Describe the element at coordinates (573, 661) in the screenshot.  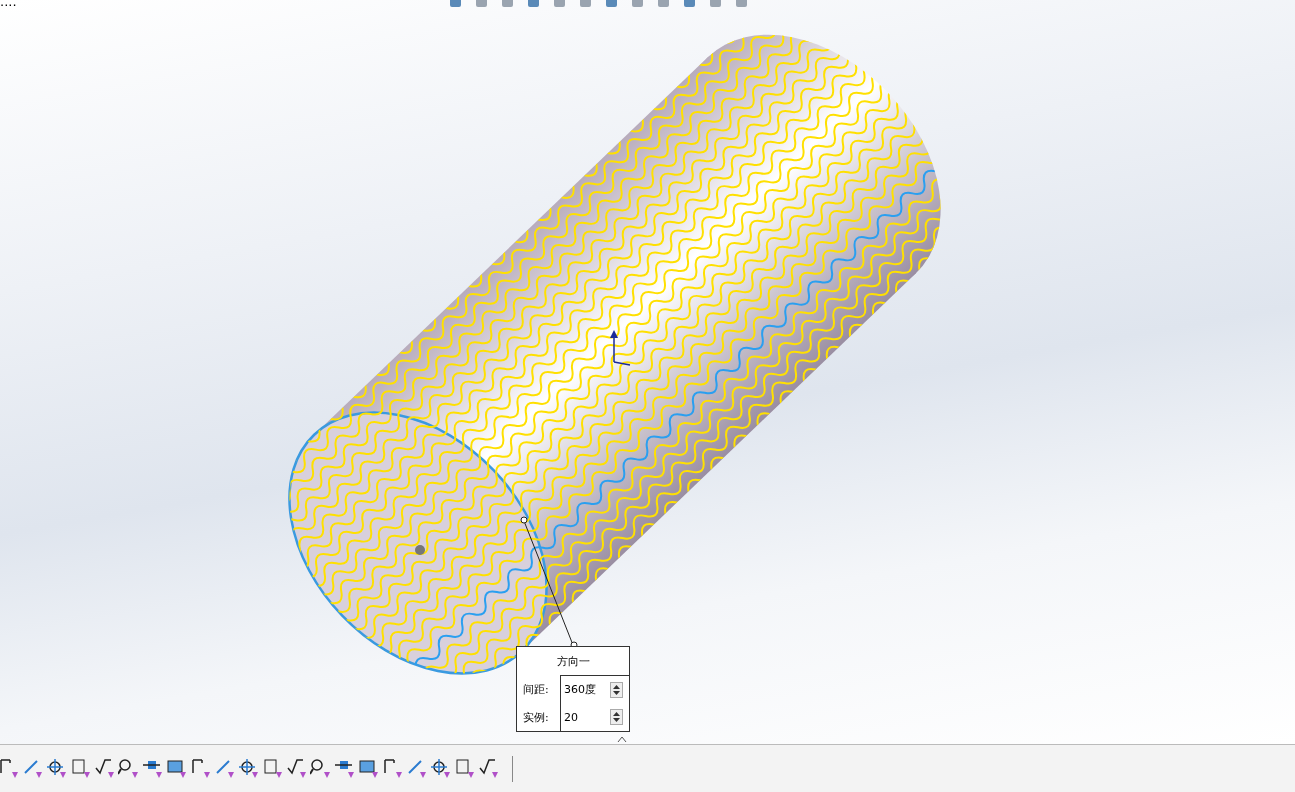
I see `callout-title: 方向一` at that location.